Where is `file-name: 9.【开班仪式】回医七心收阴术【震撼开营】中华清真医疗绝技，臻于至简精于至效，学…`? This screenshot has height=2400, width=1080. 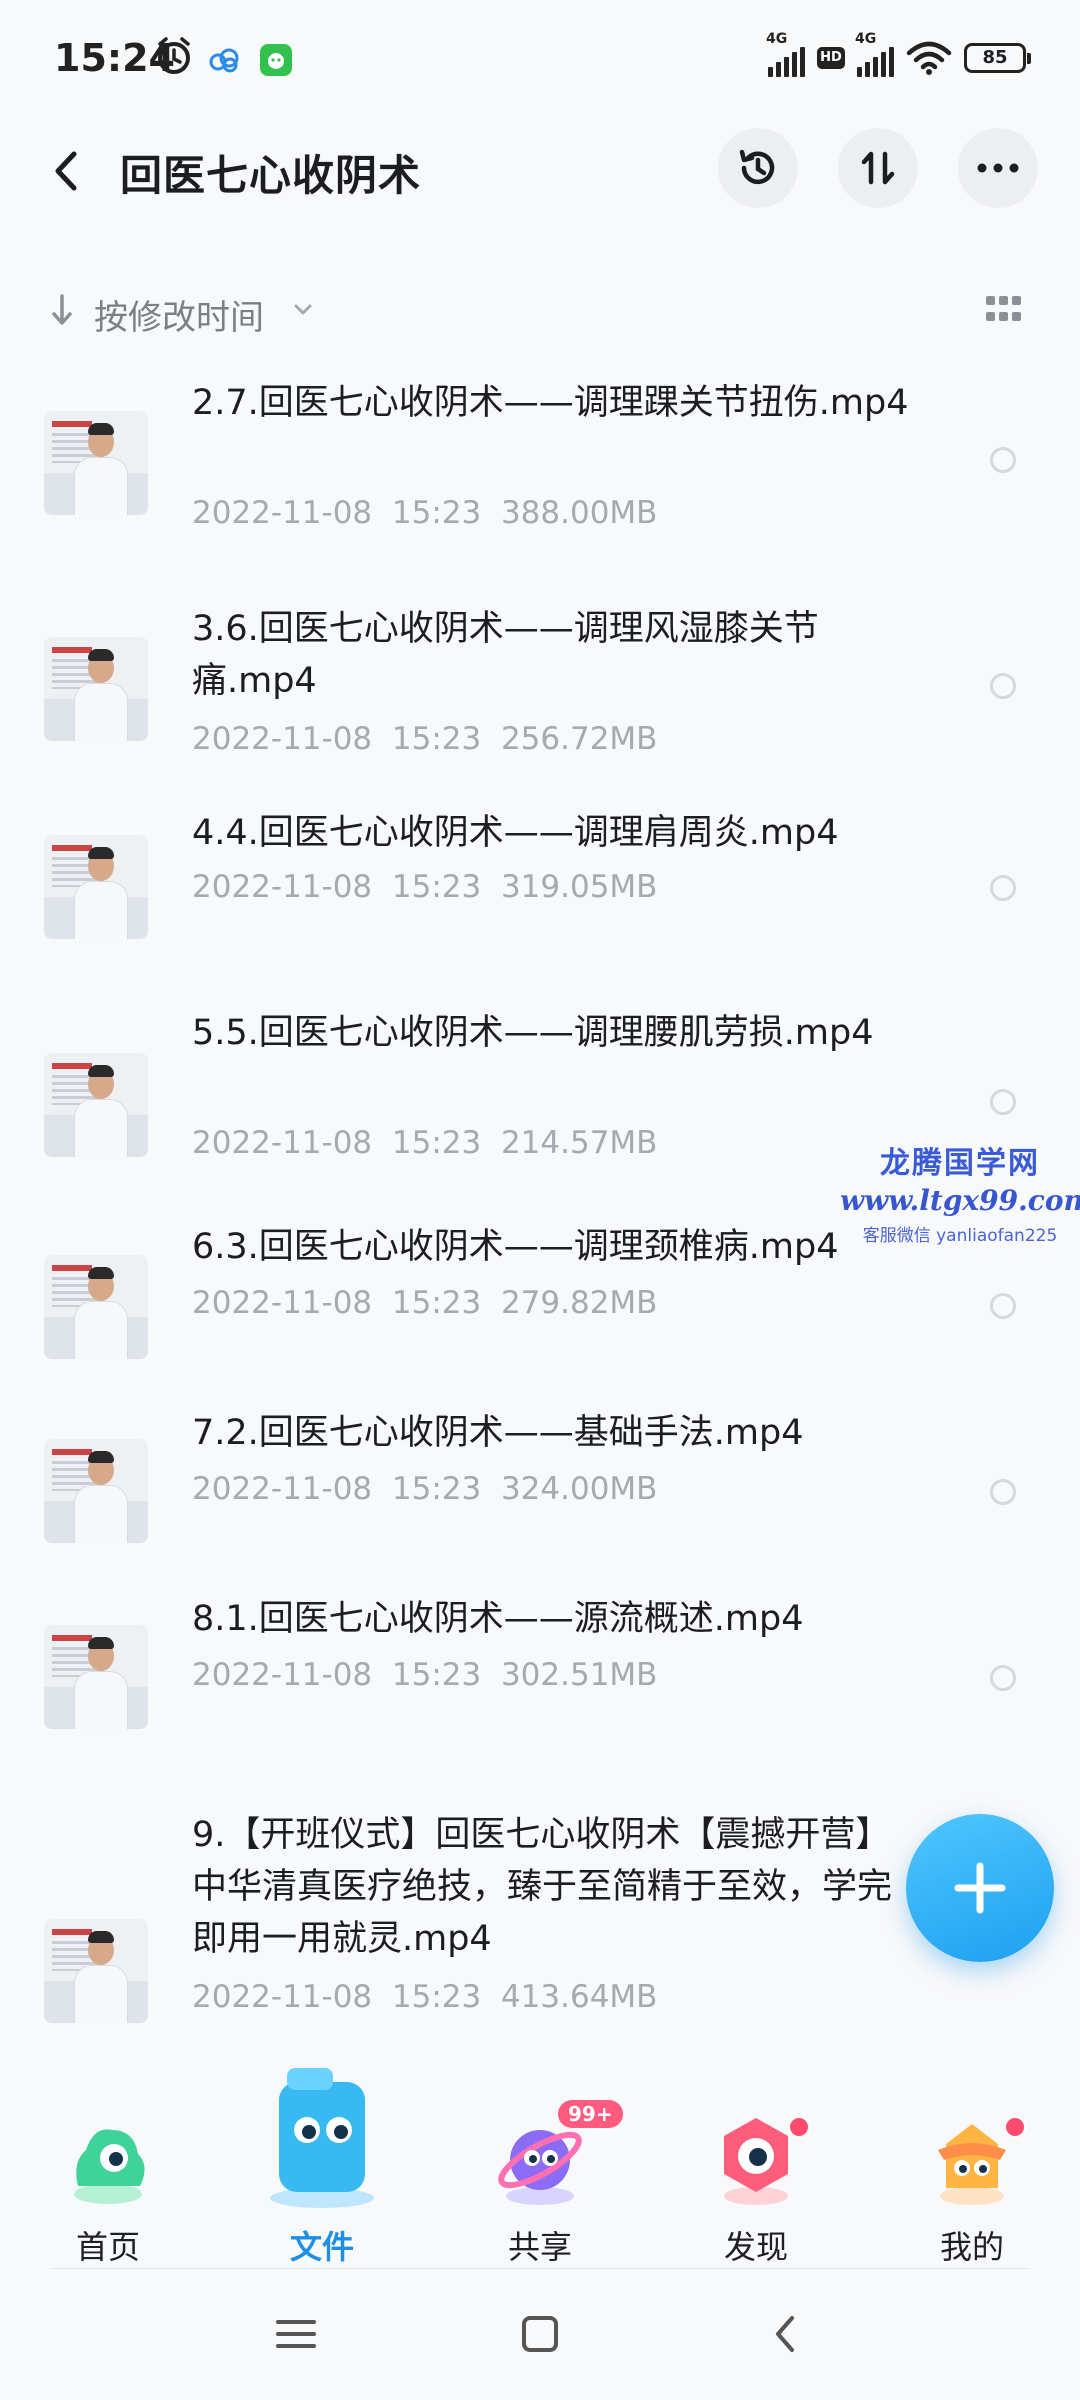
file-name: 9.【开班仪式】回医七心收阴术【震撼开营】中华清真医疗绝技，臻于至简精于至效，学… is located at coordinates (542, 1887).